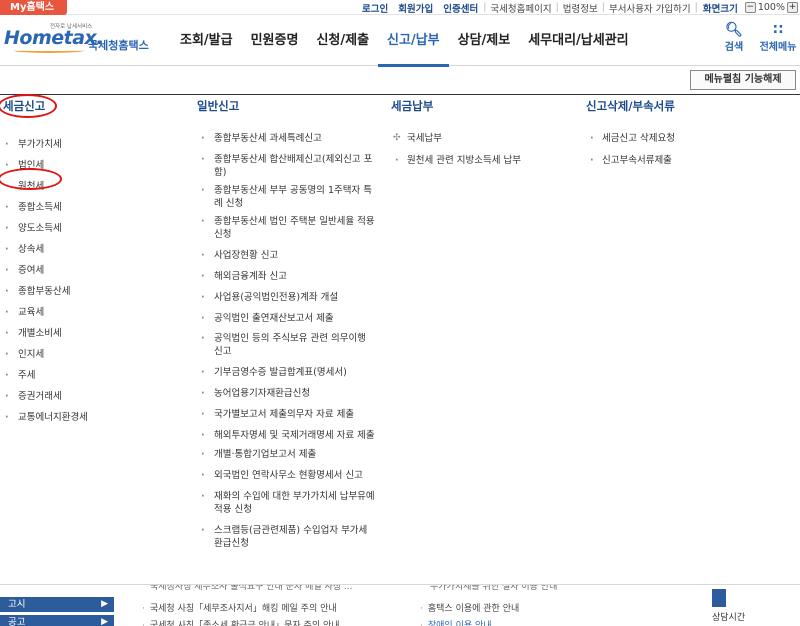 The width and height of the screenshot is (800, 626). What do you see at coordinates (17, 604) in the screenshot?
I see `notice-category-label: 고시` at bounding box center [17, 604].